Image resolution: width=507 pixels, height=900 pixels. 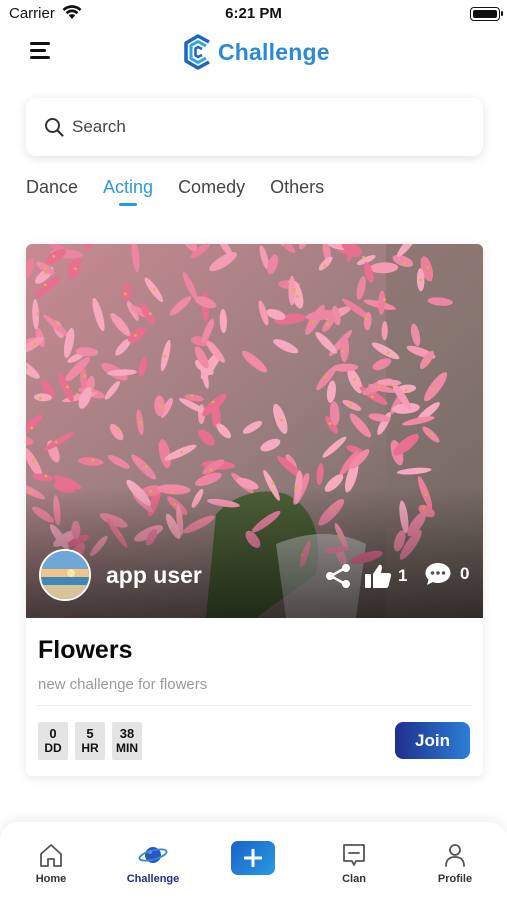 What do you see at coordinates (432, 740) in the screenshot?
I see `join-button: Join` at bounding box center [432, 740].